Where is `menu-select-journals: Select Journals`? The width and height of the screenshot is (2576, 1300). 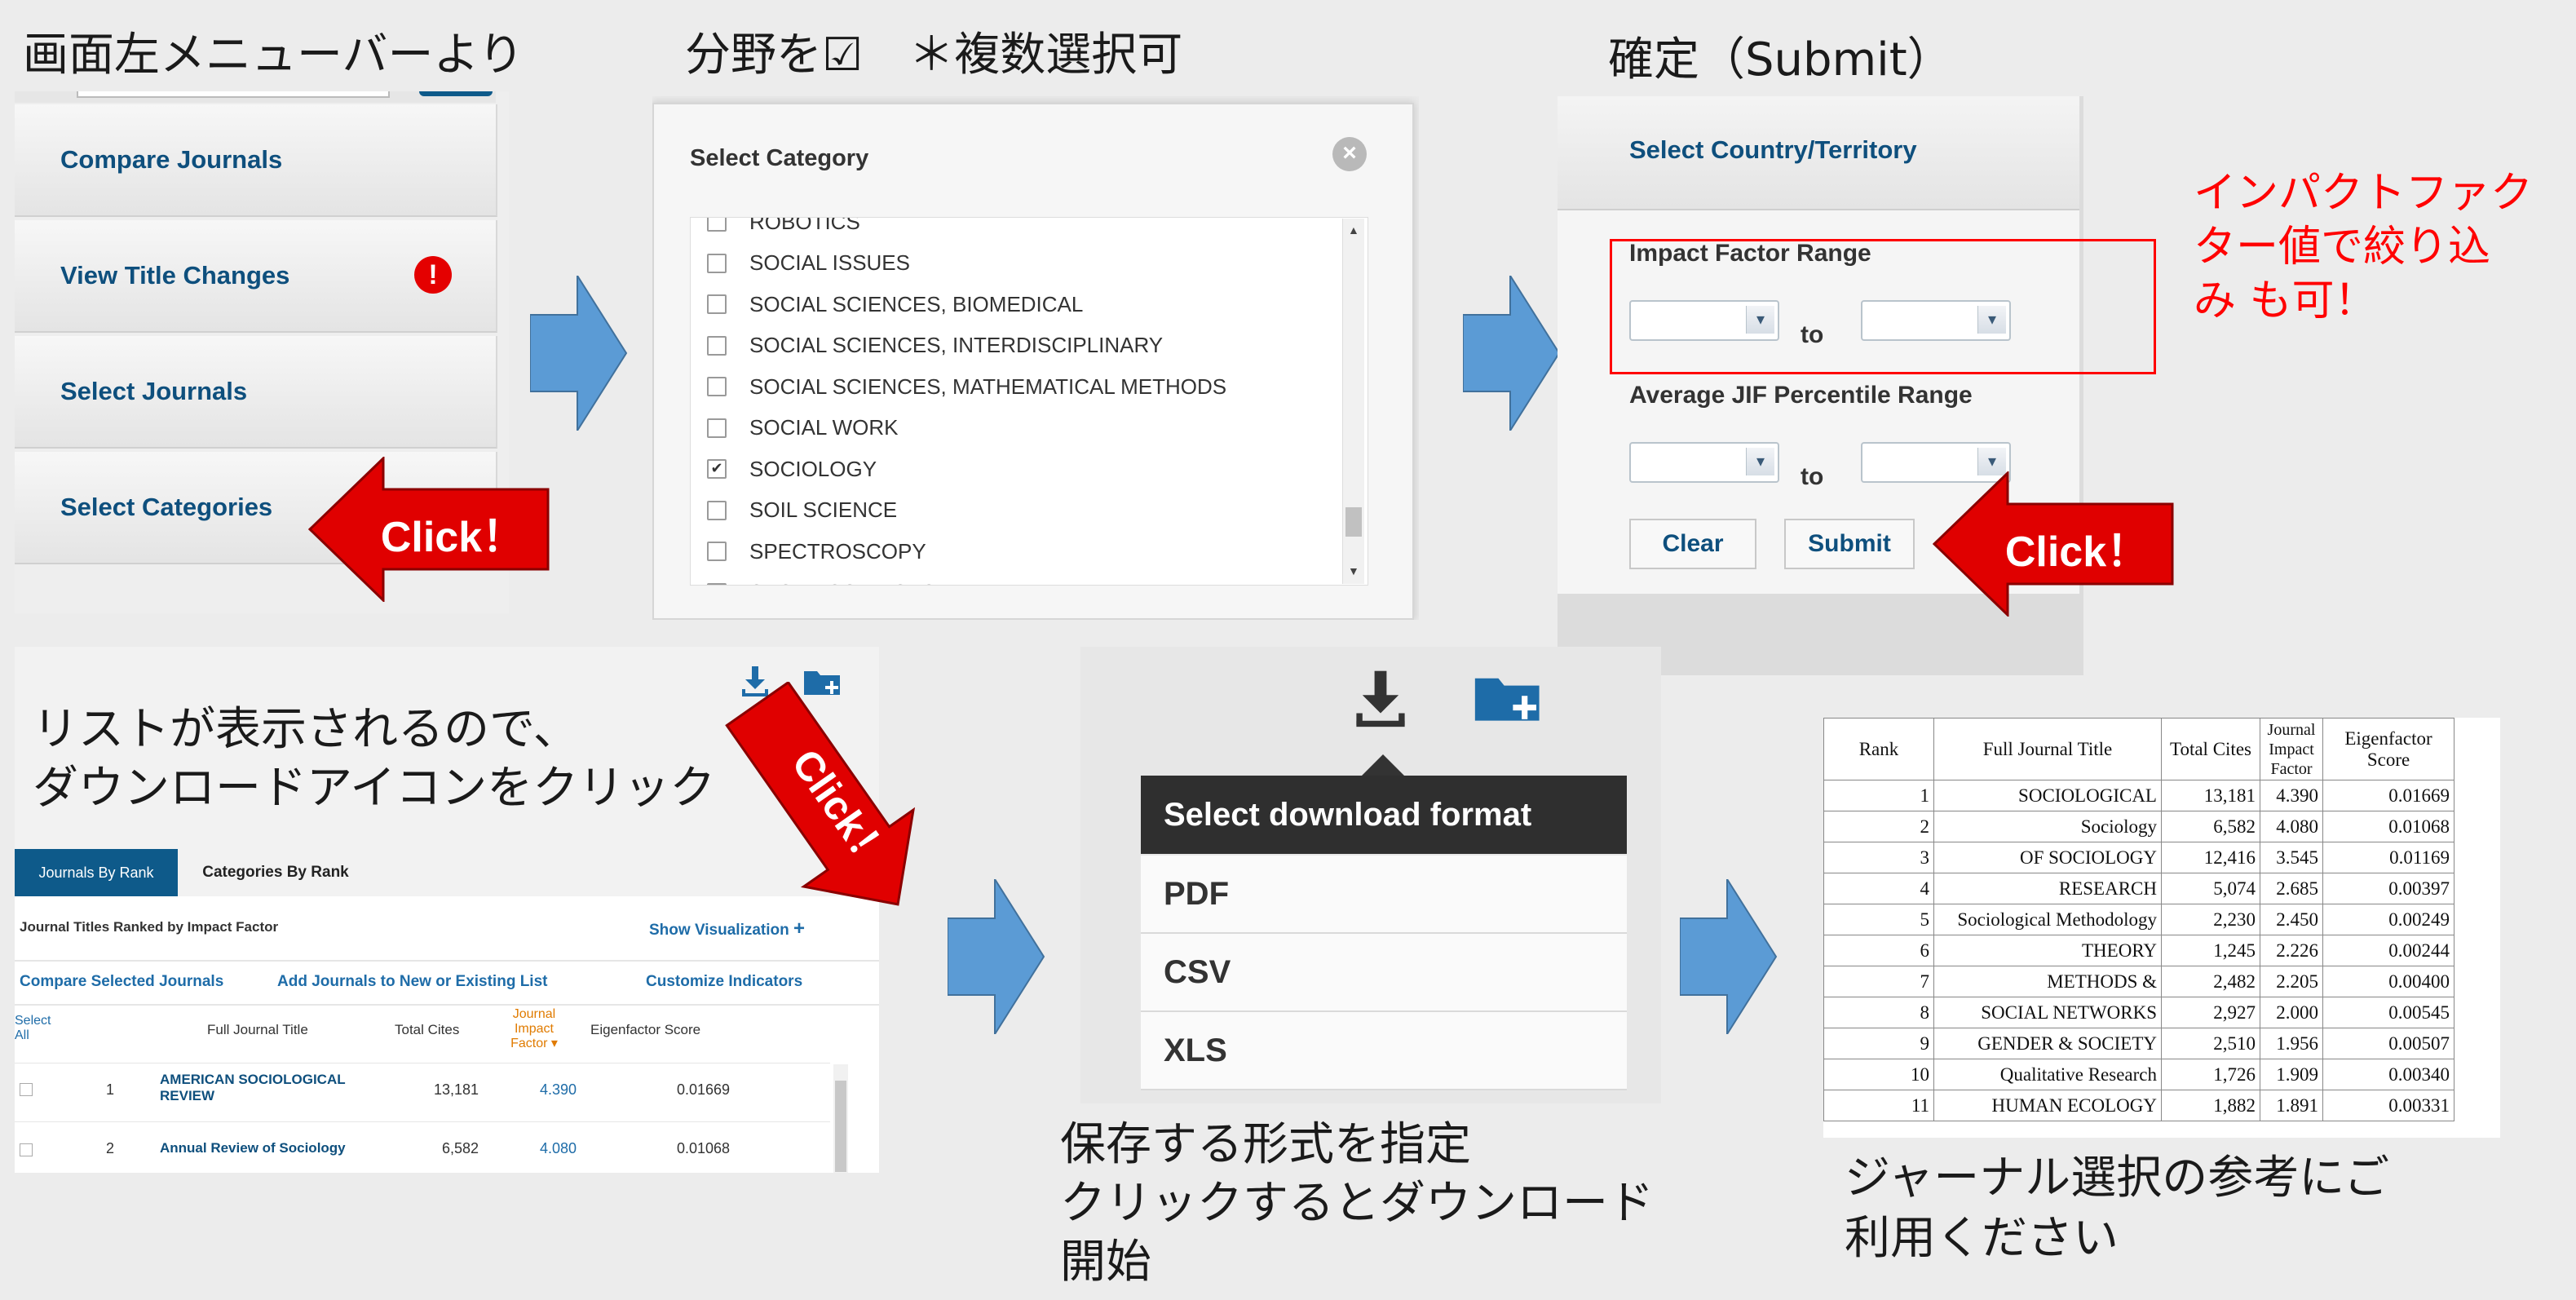 menu-select-journals: Select Journals is located at coordinates (256, 392).